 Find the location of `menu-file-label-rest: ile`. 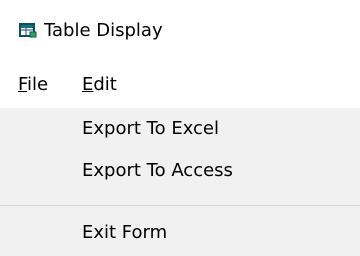

menu-file-label-rest: ile is located at coordinates (38, 84).